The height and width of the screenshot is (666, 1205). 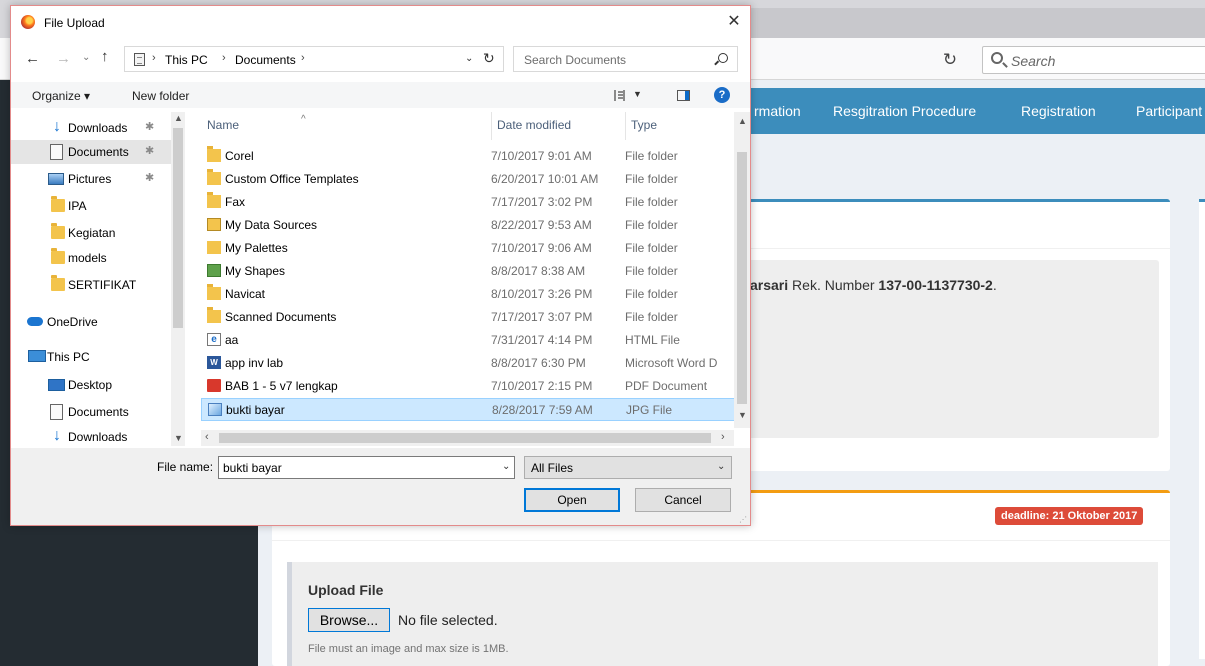 What do you see at coordinates (207, 437) in the screenshot?
I see `scroll-left-icon: ‹` at bounding box center [207, 437].